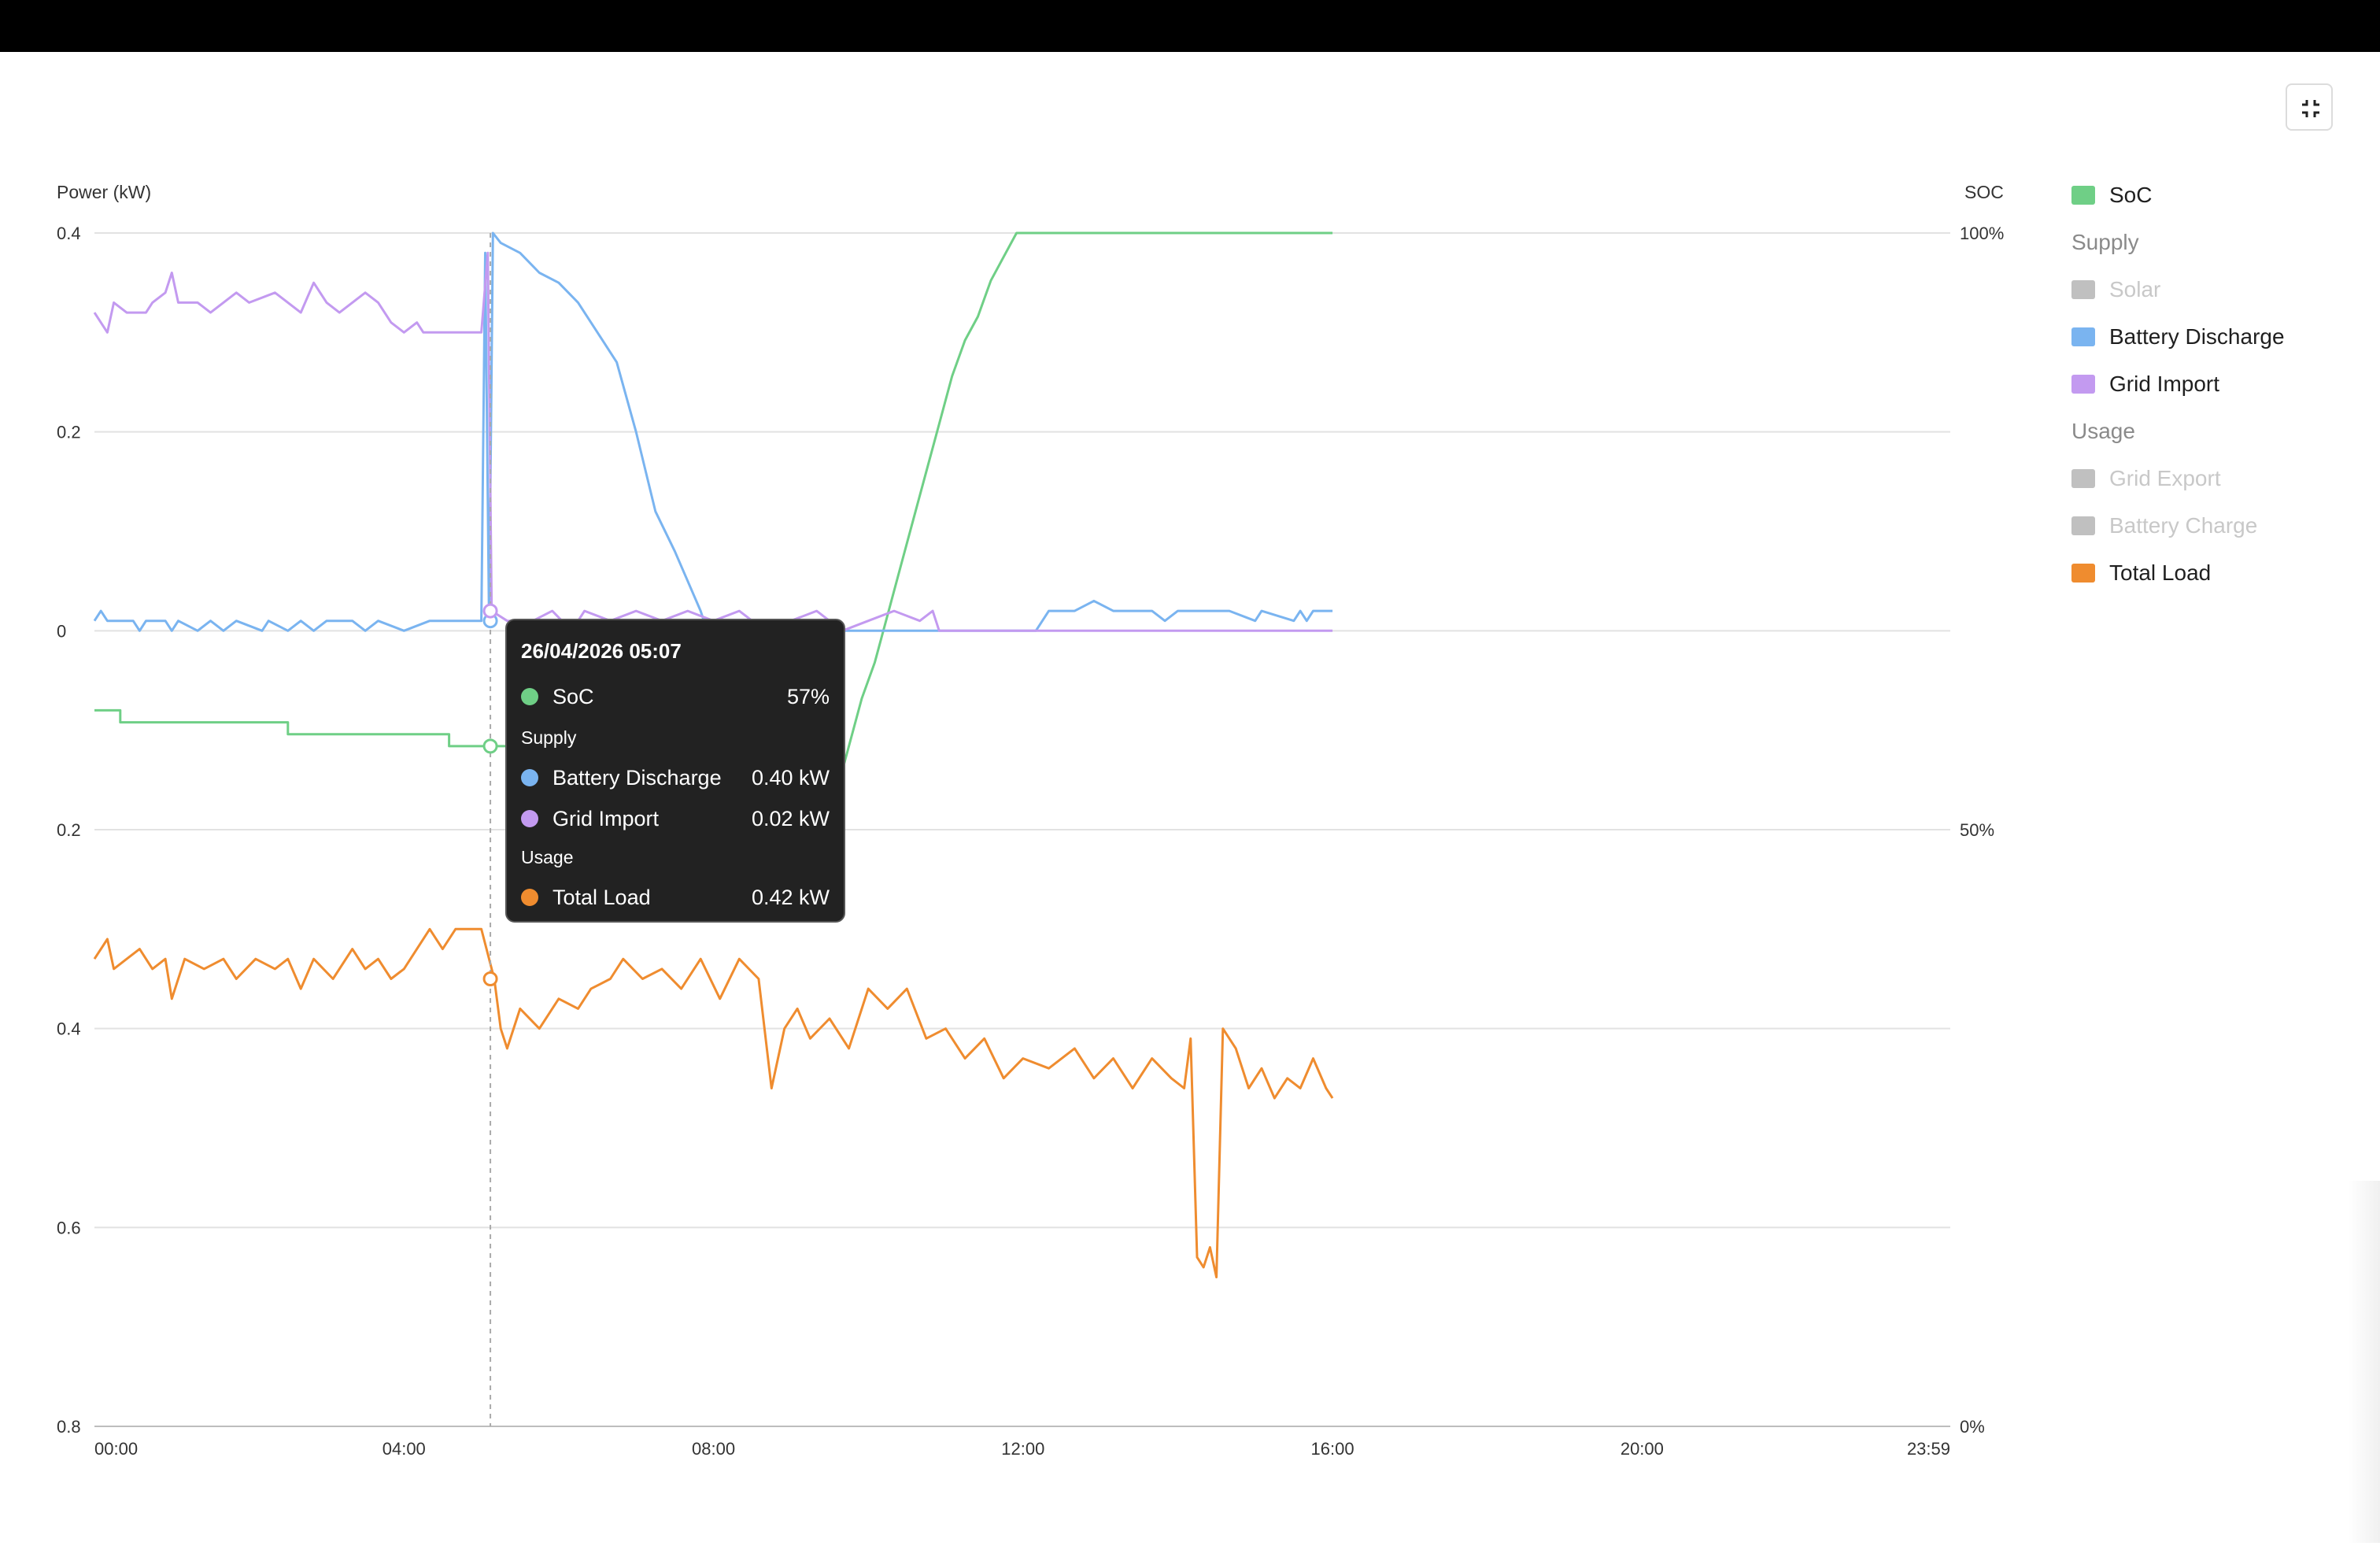 The height and width of the screenshot is (1546, 2380). What do you see at coordinates (2165, 478) in the screenshot?
I see `legend-label: Grid Export` at bounding box center [2165, 478].